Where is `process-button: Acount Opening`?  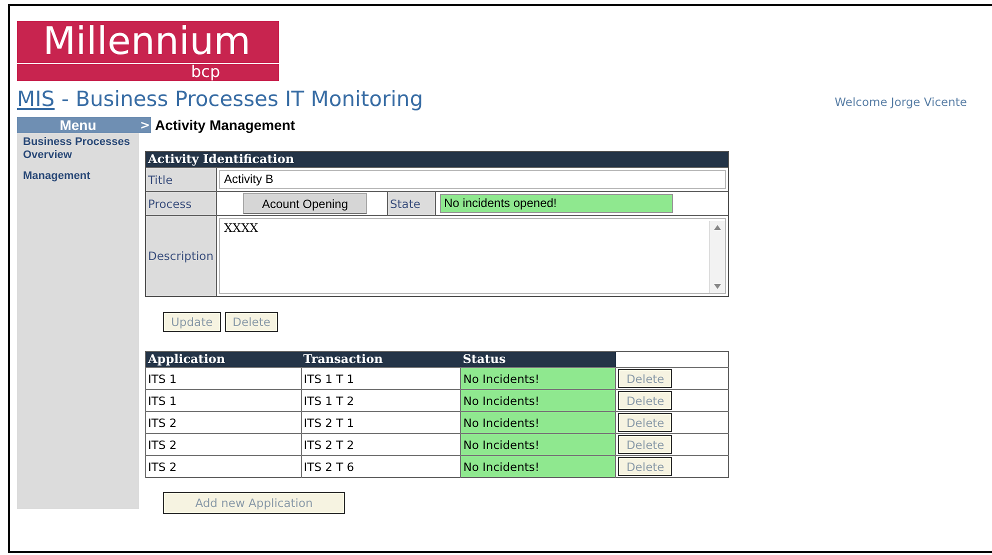 process-button: Acount Opening is located at coordinates (305, 203).